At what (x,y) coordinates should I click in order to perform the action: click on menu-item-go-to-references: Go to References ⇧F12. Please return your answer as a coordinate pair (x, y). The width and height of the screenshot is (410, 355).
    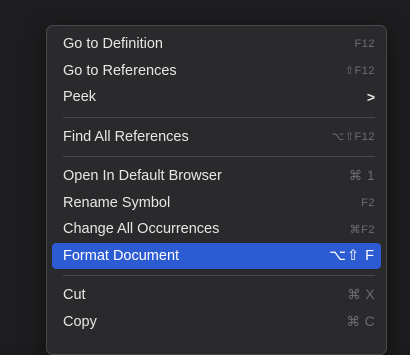
    Looking at the image, I should click on (216, 71).